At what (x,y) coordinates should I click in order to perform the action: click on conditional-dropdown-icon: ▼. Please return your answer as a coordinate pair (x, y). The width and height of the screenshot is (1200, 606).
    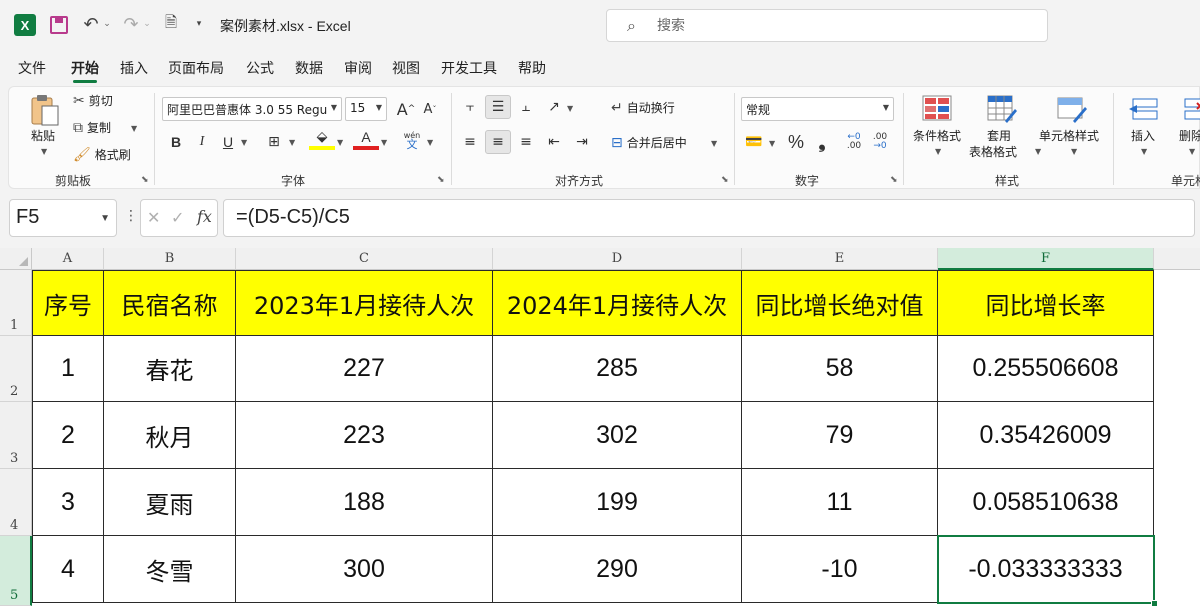
    Looking at the image, I should click on (938, 151).